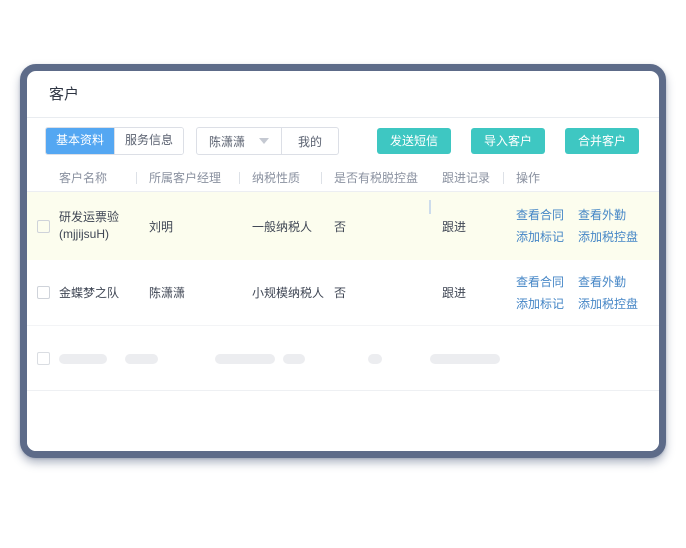  I want to click on table-header: 客户名称 所属客户经理 纳税性质 是否有税脱控盘 跟进记录 操作, so click(343, 178).